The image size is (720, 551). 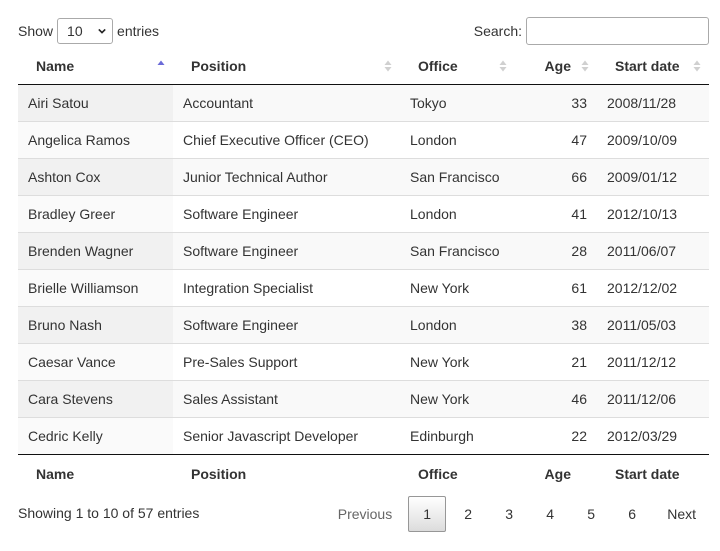 What do you see at coordinates (653, 176) in the screenshot?
I see `cell-start-date: 2009/01/12` at bounding box center [653, 176].